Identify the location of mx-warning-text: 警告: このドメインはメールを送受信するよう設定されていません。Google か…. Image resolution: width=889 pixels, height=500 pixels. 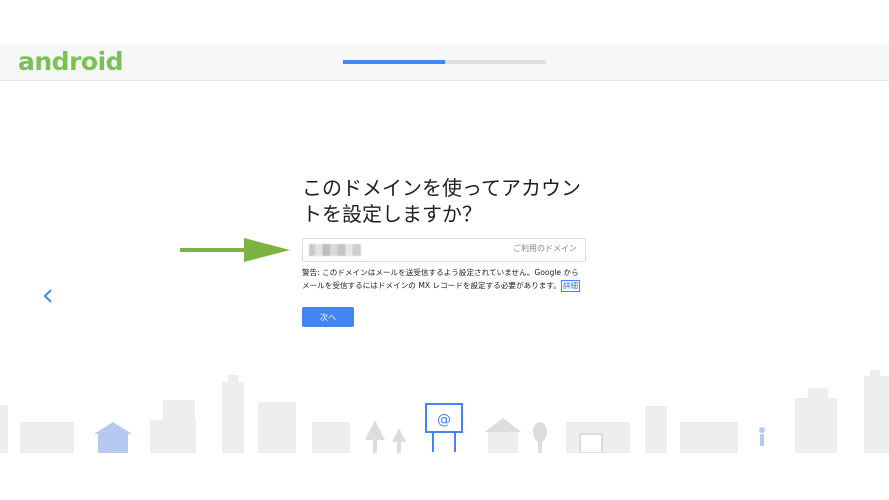
(447, 279).